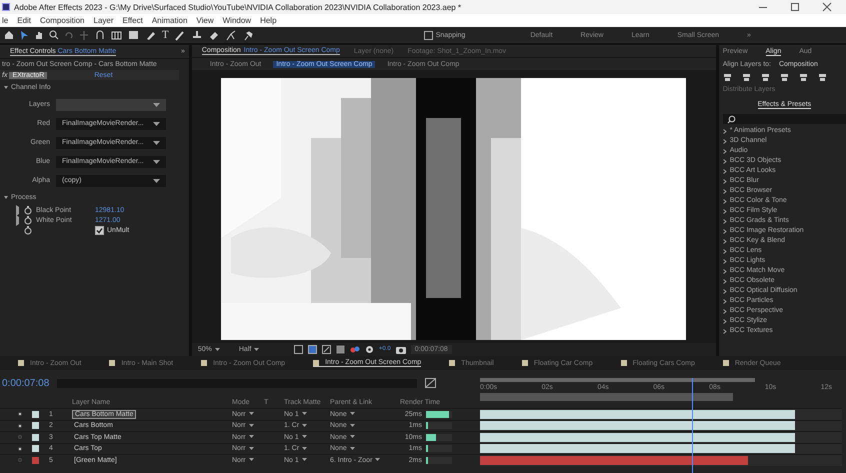 Image resolution: width=846 pixels, height=473 pixels. I want to click on puppet-icon, so click(230, 35).